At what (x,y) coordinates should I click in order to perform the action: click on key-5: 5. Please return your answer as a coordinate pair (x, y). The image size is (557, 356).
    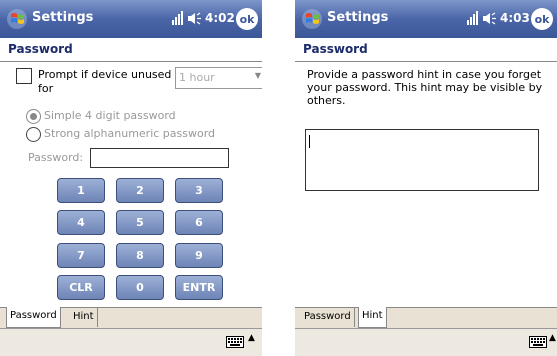
    Looking at the image, I should click on (140, 222).